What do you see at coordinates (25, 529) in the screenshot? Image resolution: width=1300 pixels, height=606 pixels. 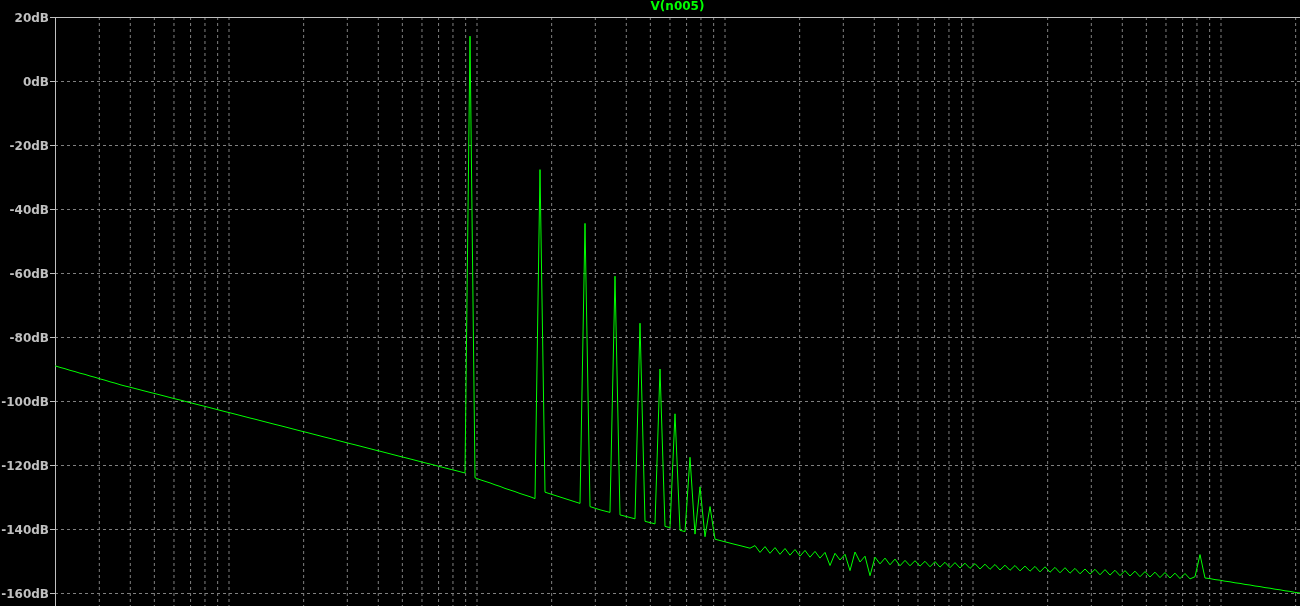 I see `axis-tick-label: -140dB` at bounding box center [25, 529].